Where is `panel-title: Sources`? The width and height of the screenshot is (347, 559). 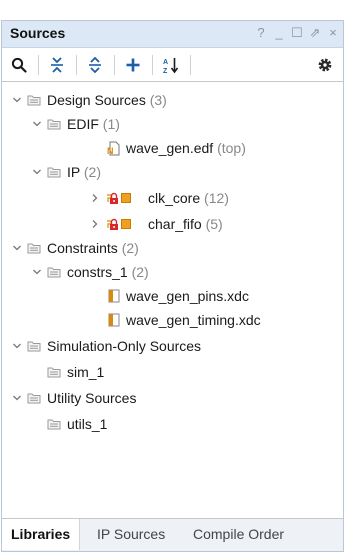
panel-title: Sources is located at coordinates (38, 33).